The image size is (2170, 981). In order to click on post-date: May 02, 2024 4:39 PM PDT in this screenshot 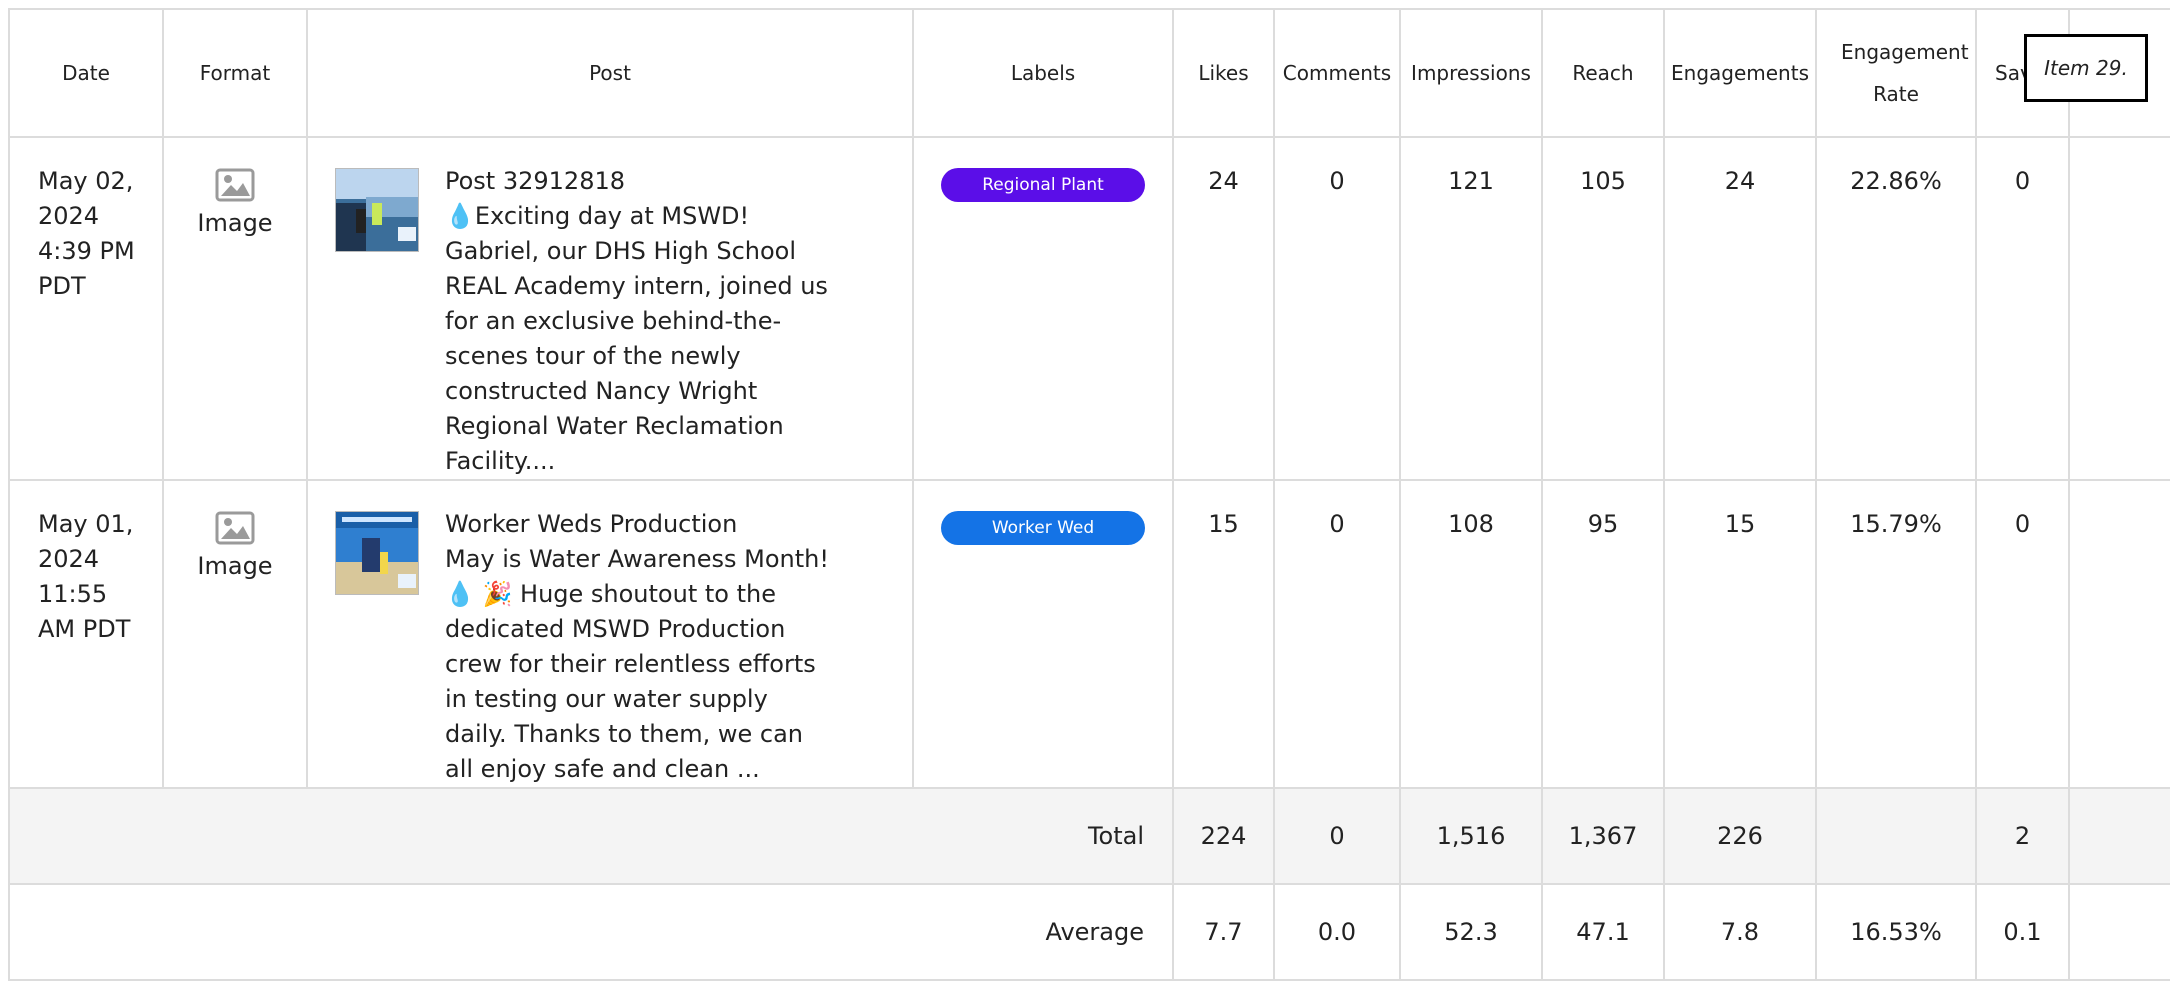, I will do `click(86, 308)`.